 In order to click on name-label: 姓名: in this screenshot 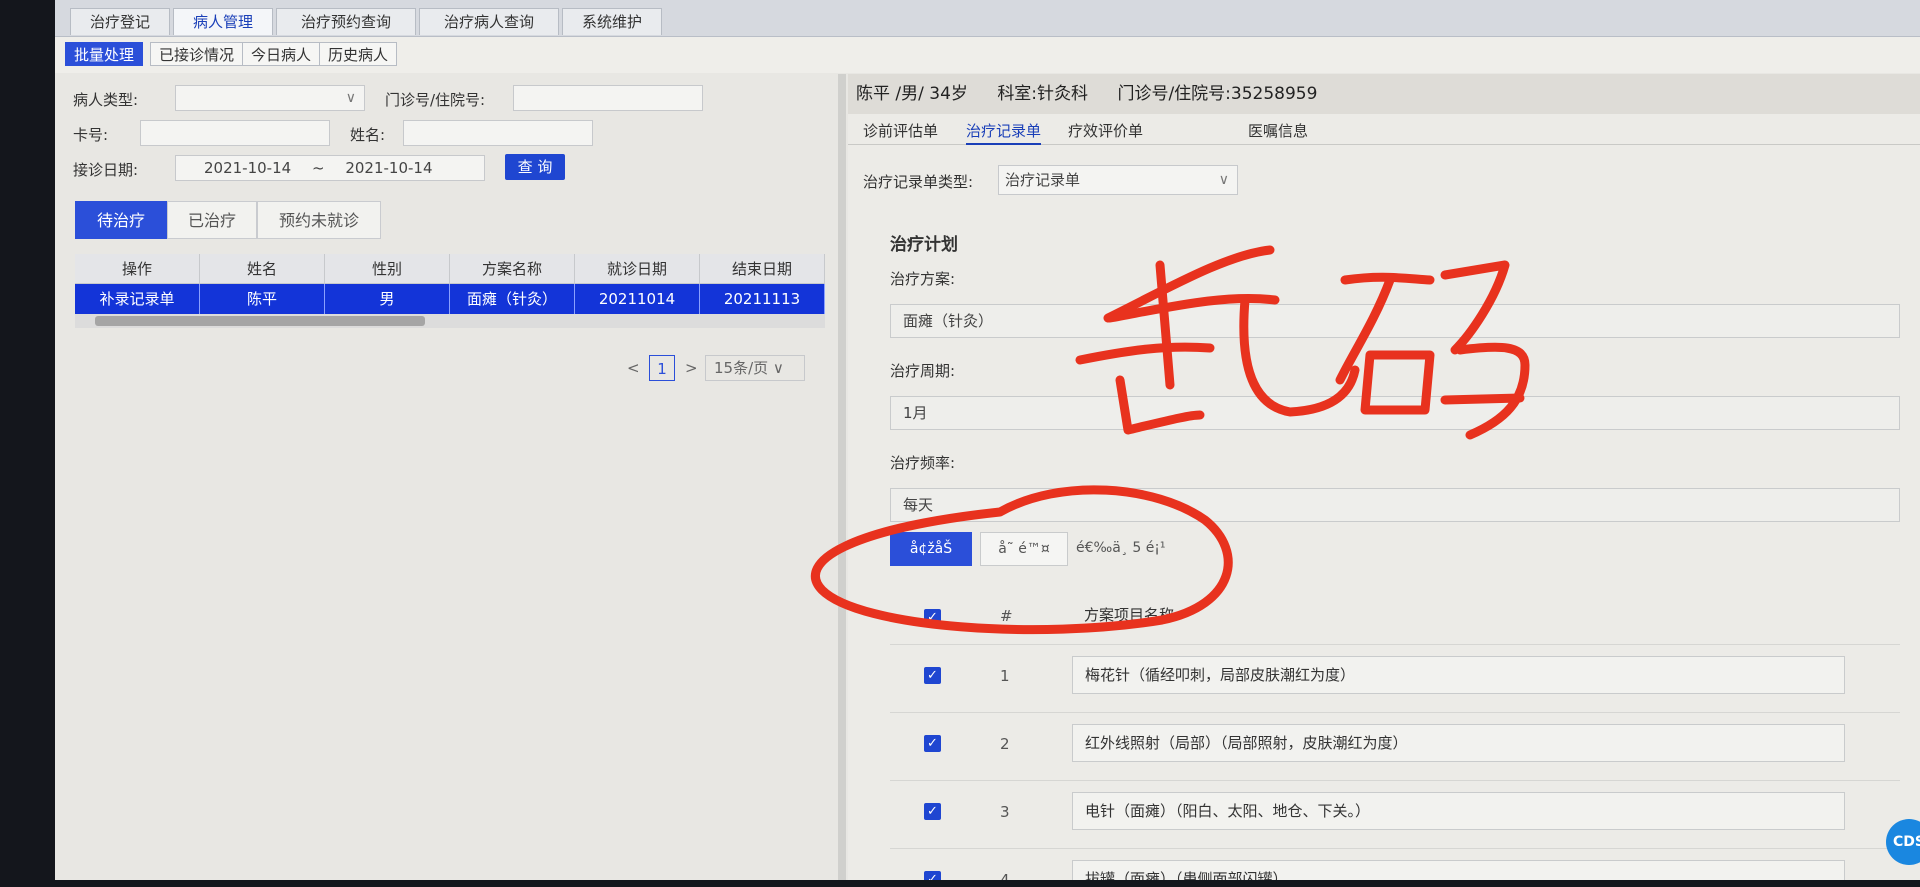, I will do `click(368, 135)`.